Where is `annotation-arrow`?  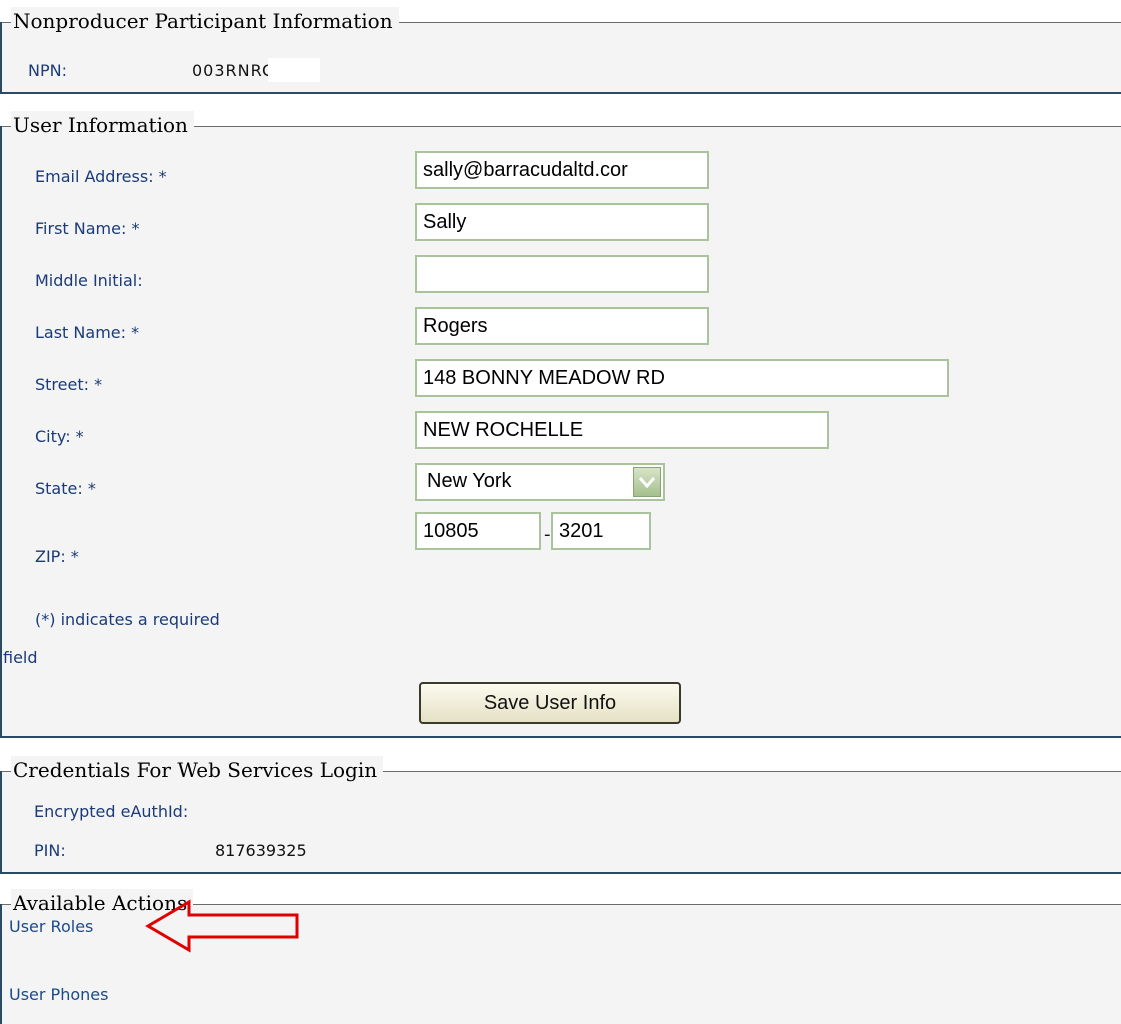 annotation-arrow is located at coordinates (222, 926).